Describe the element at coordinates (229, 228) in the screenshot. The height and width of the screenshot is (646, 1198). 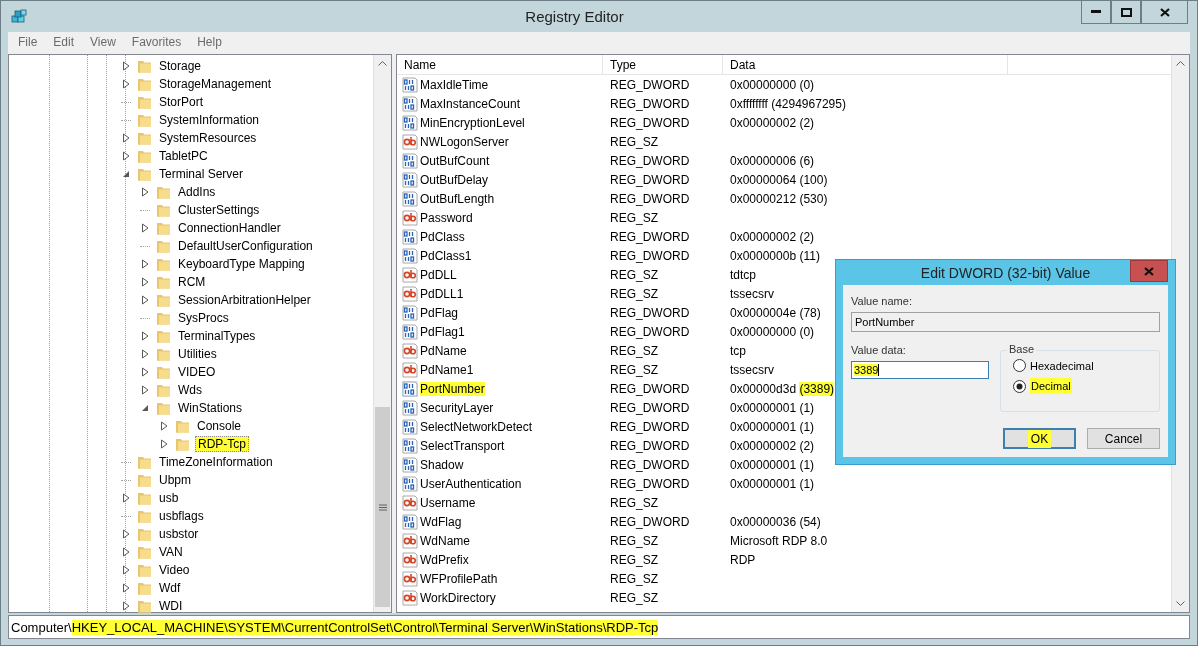
I see `tree-item: ConnectionHandler` at that location.